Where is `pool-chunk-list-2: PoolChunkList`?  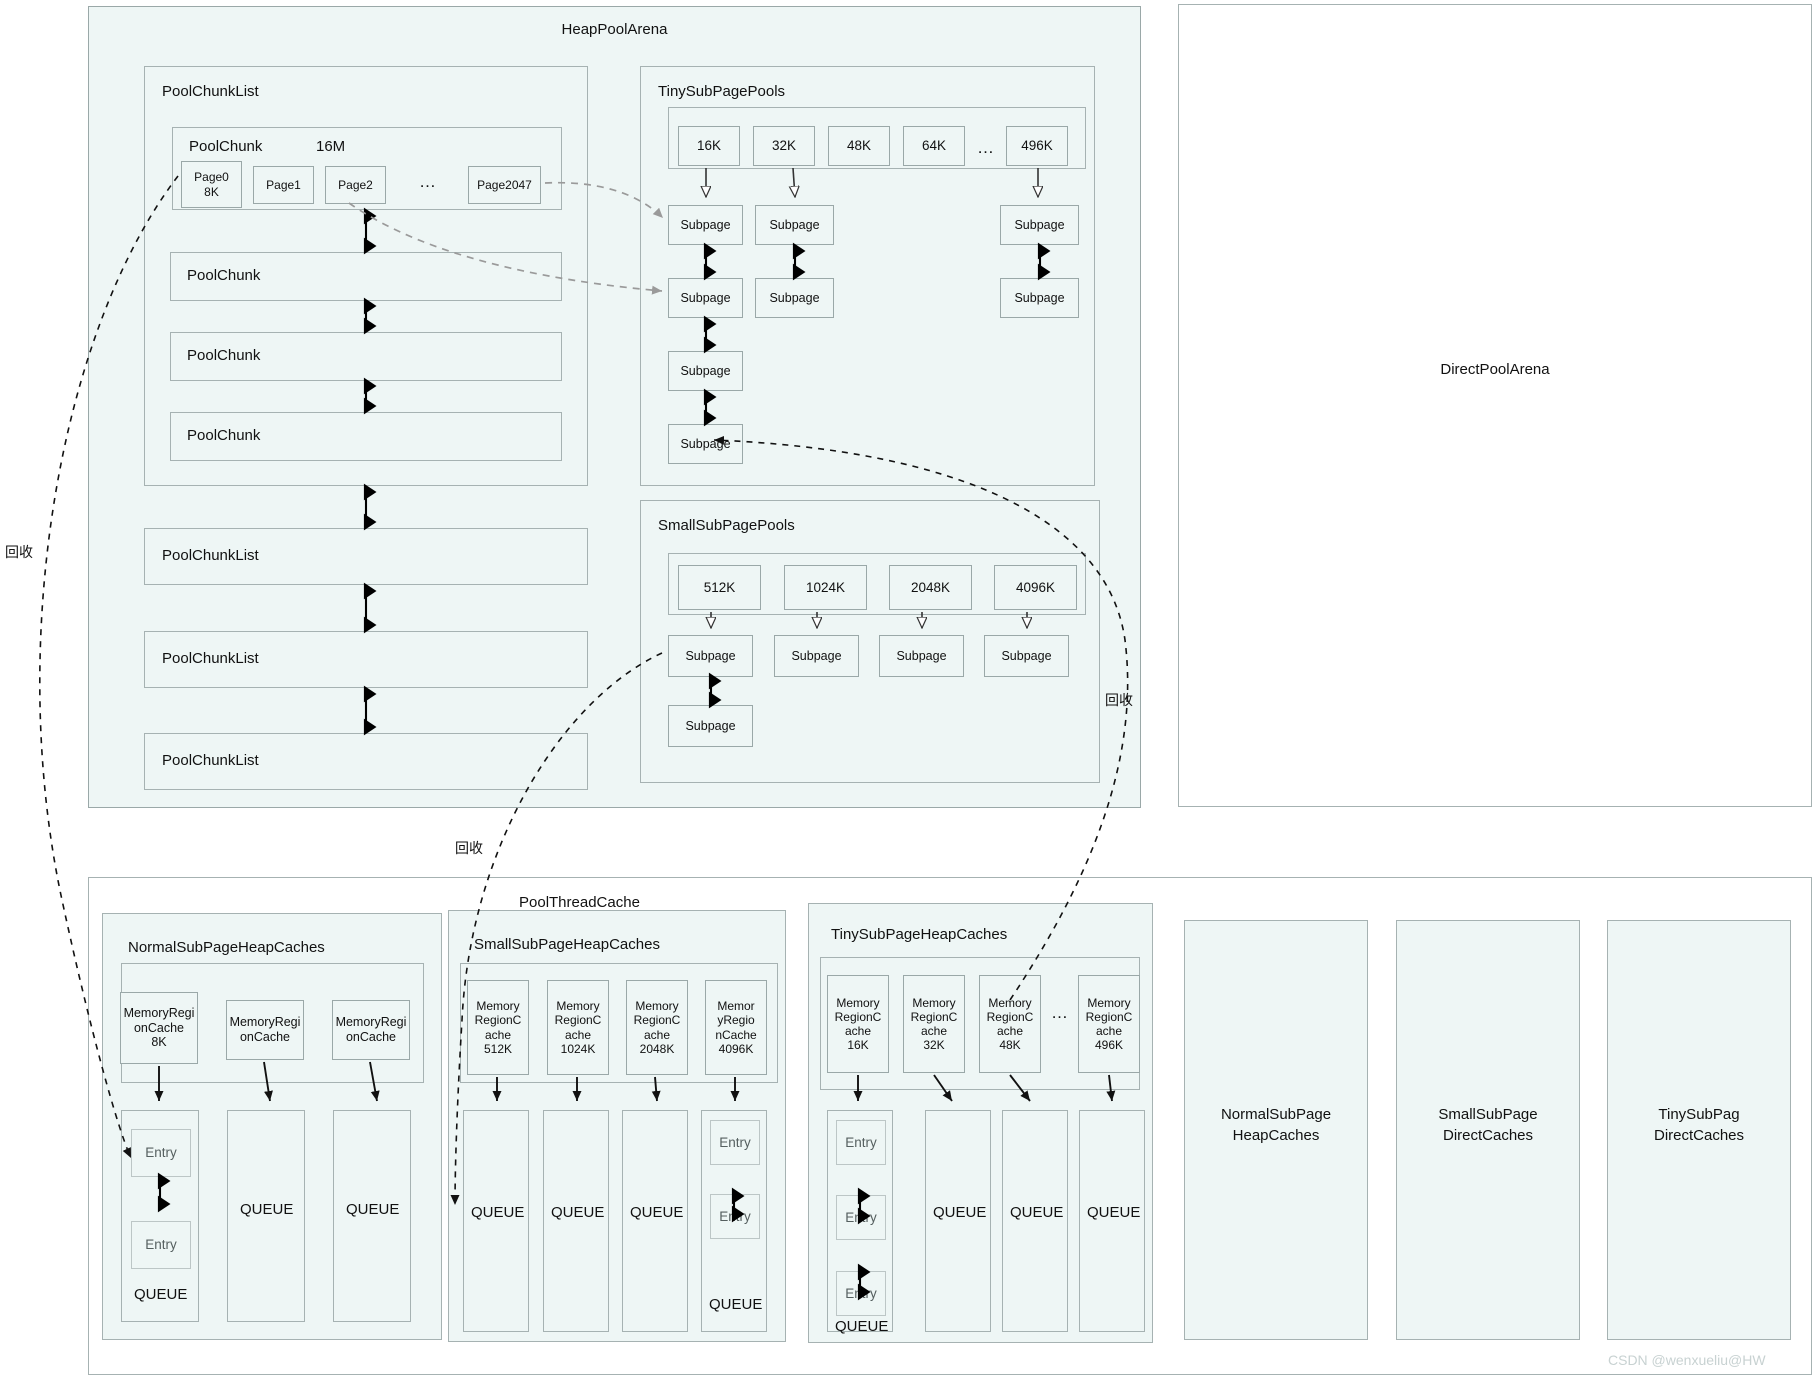
pool-chunk-list-2: PoolChunkList is located at coordinates (366, 556).